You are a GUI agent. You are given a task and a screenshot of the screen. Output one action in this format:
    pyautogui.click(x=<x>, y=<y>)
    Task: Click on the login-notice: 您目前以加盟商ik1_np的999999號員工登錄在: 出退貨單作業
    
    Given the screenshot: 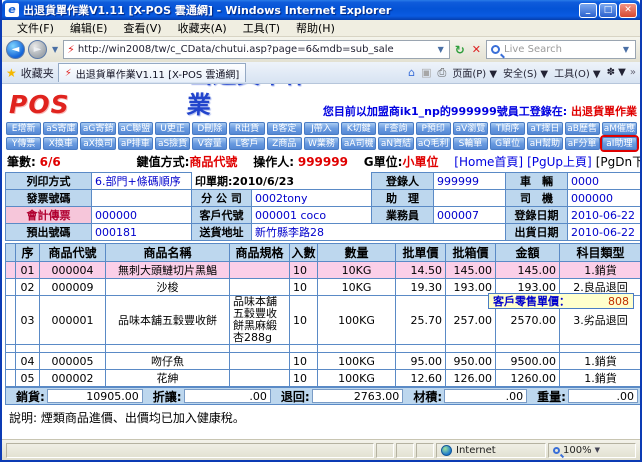 What is the action you would take?
    pyautogui.click(x=480, y=111)
    